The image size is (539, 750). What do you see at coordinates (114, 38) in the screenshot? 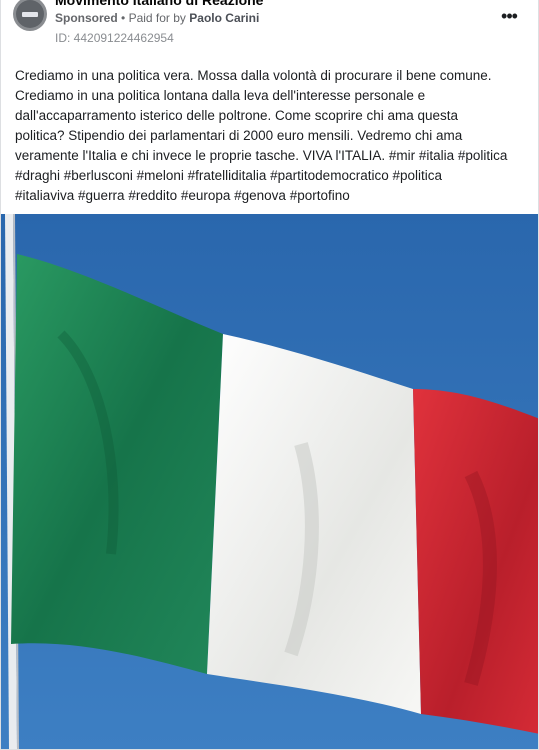
I see `ad-id: ID: 442091224462954` at bounding box center [114, 38].